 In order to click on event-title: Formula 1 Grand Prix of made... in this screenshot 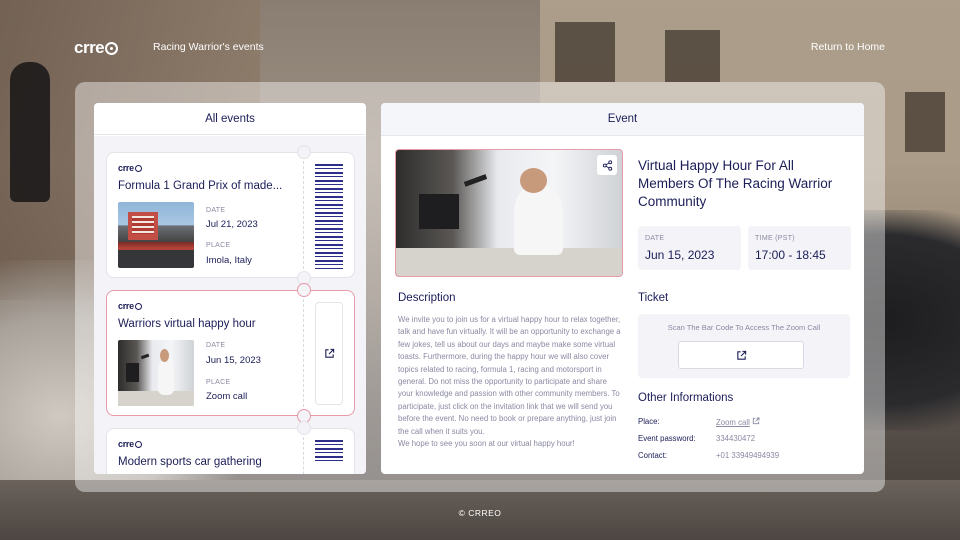, I will do `click(200, 186)`.